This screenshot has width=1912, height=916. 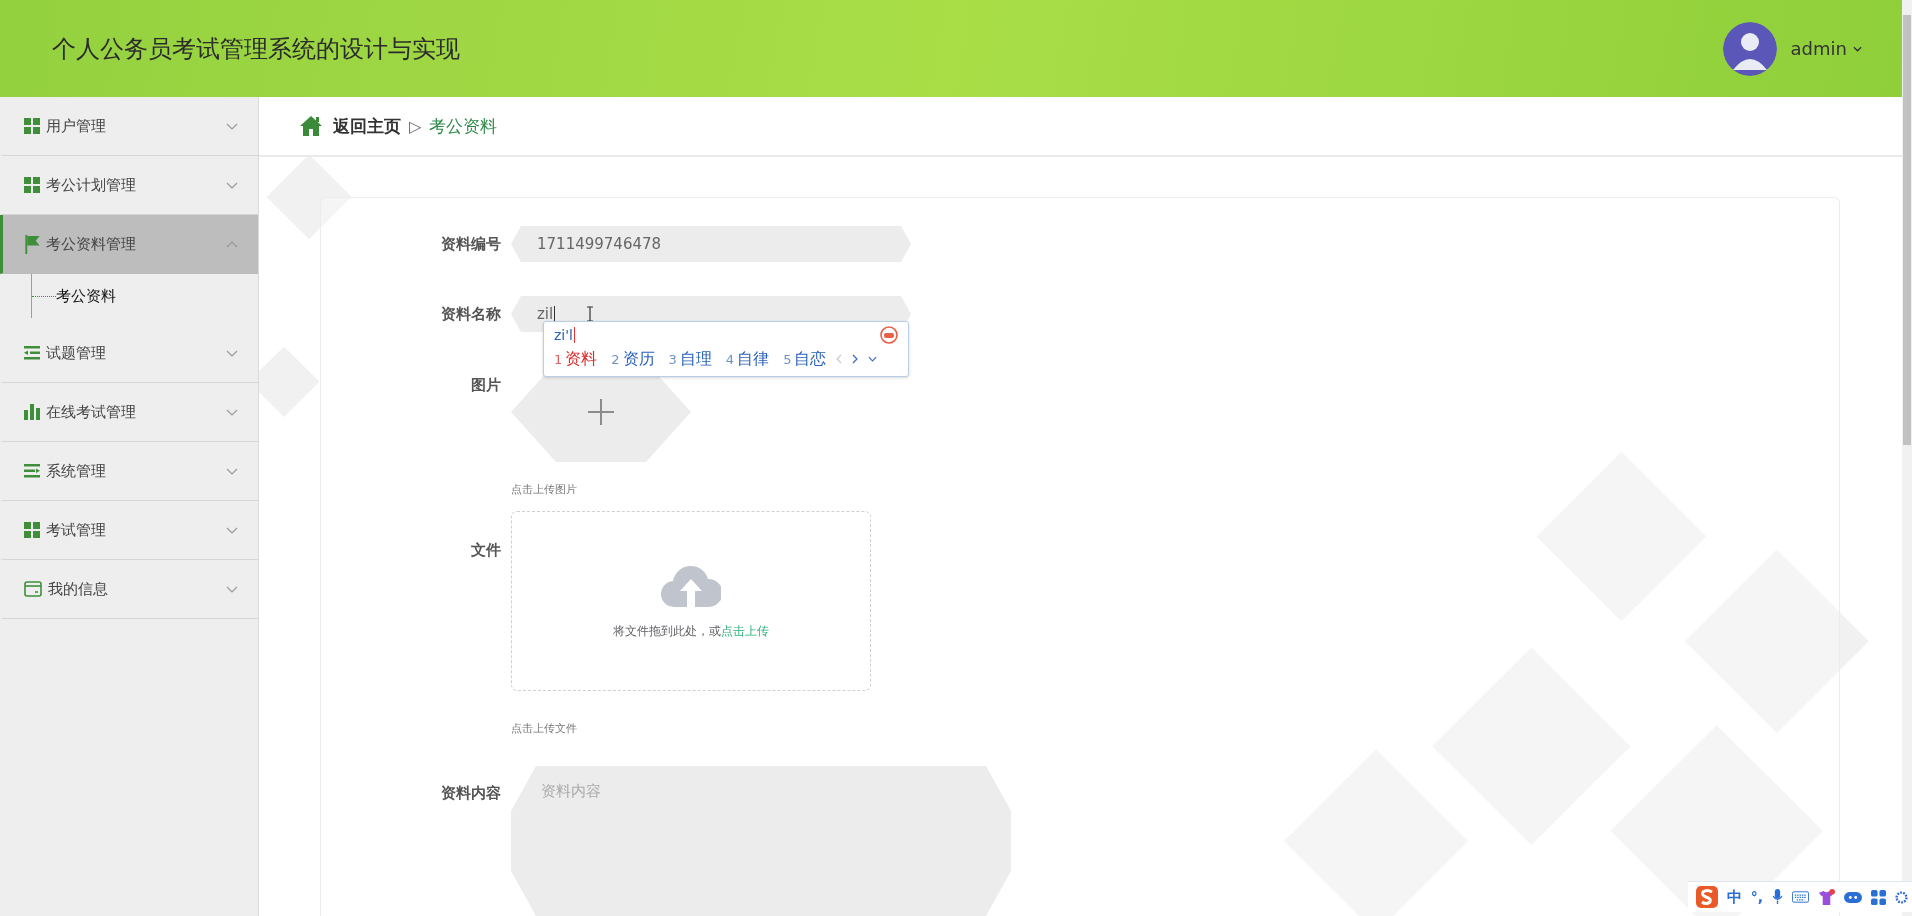 What do you see at coordinates (129, 589) in the screenshot?
I see `sidebar-item: 我的信息` at bounding box center [129, 589].